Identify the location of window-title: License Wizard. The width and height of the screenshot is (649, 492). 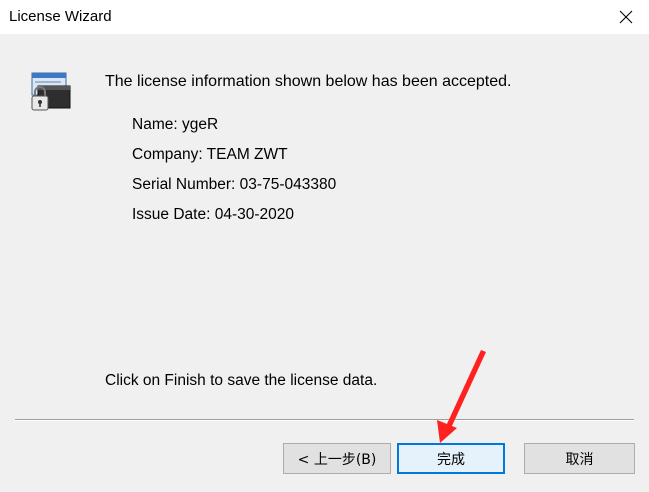
(60, 16).